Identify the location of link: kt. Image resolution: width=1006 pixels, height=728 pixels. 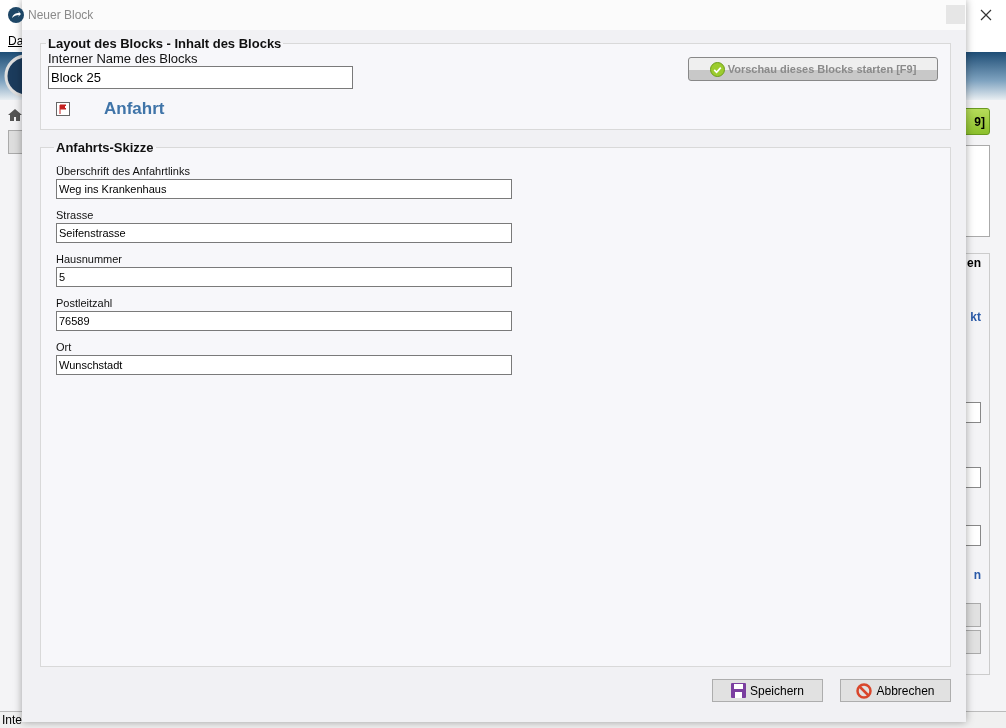
(975, 317).